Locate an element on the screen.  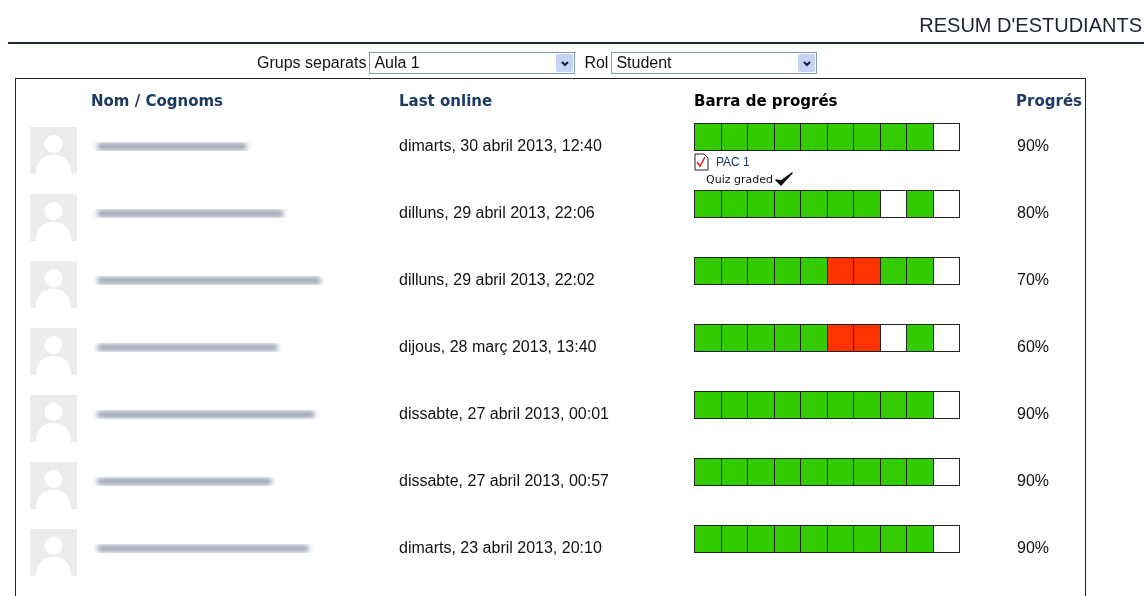
last-online-date: dimarts, 30 abril 2013, 12:40 is located at coordinates (500, 145).